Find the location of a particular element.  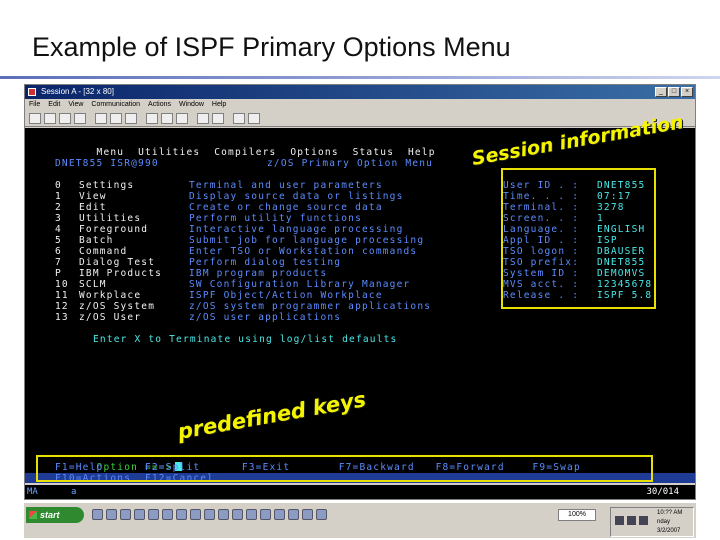

menu-file: File is located at coordinates (34, 104).